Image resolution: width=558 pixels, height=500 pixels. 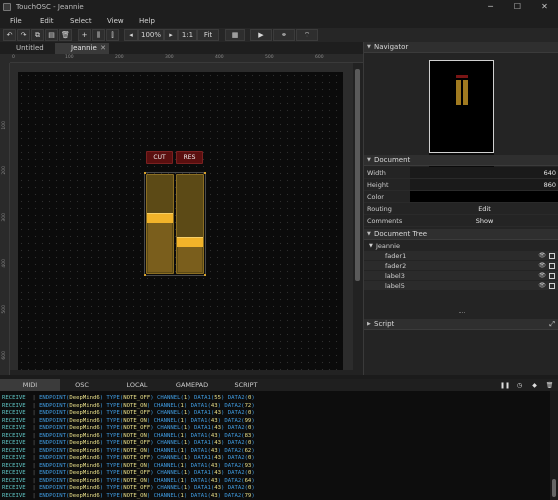 I want to click on tab-local: LOCAL, so click(x=137, y=385).